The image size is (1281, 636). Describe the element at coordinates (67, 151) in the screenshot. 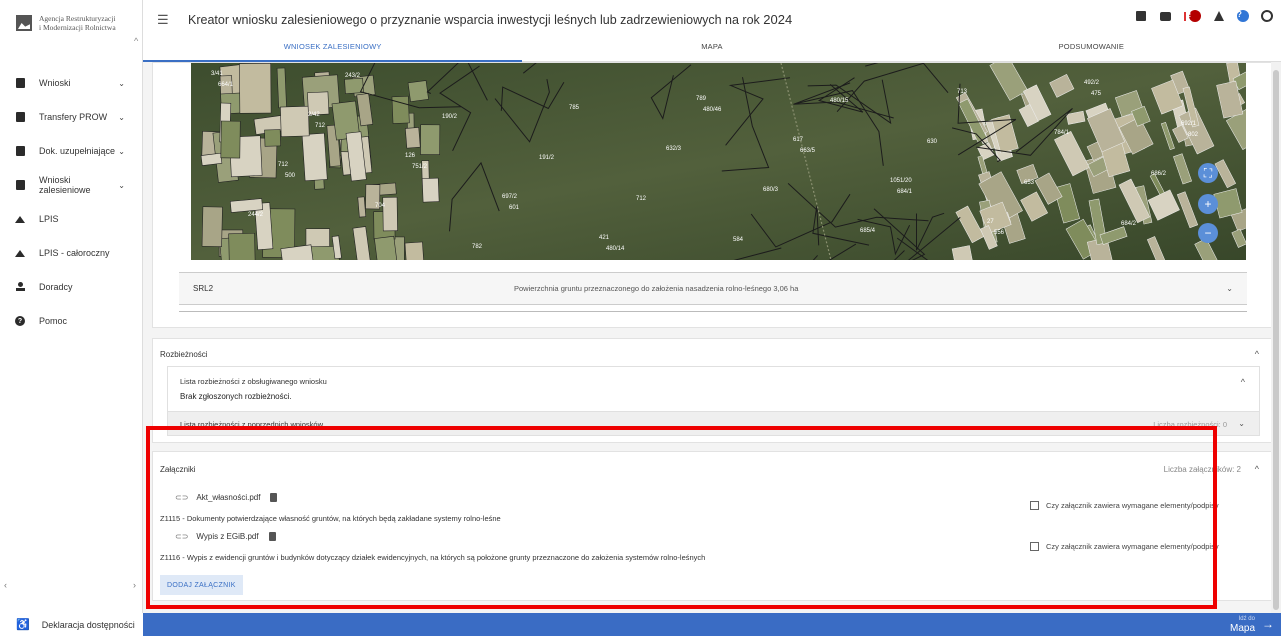

I see `sidebar-item-dok-uzupełniające: Dok. uzupełniające ⌄` at that location.